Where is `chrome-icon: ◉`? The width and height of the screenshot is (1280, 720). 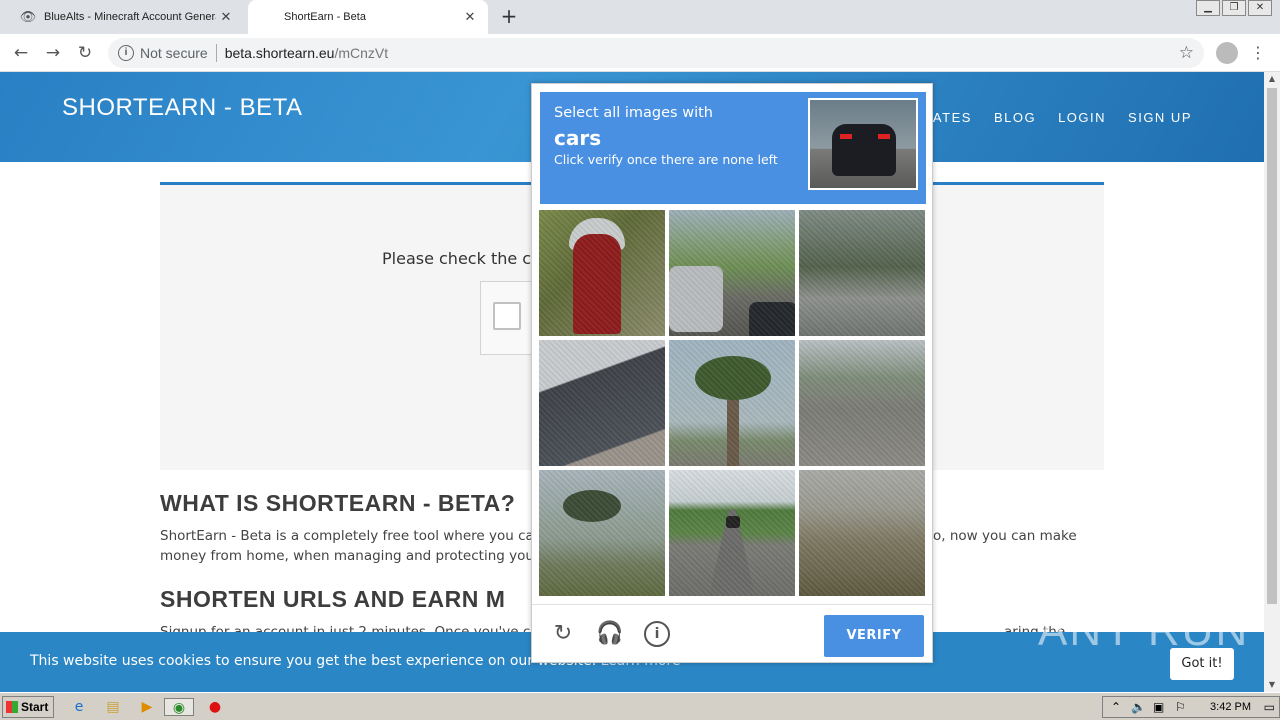
chrome-icon: ◉ is located at coordinates (179, 707).